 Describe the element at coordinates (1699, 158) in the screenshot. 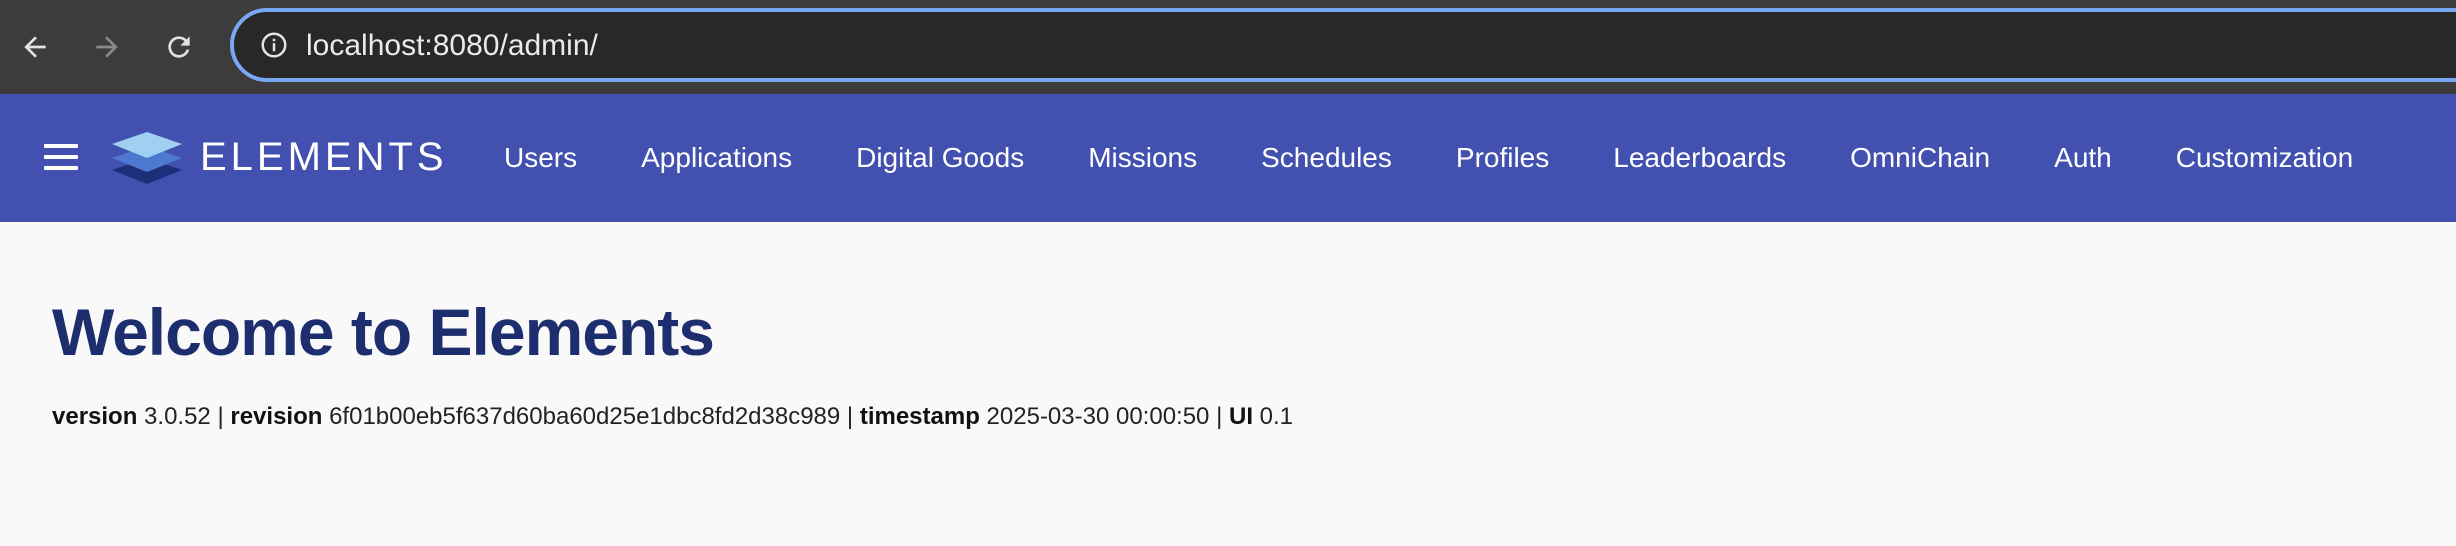

I see `nav-leaderboards: Leaderboards` at that location.